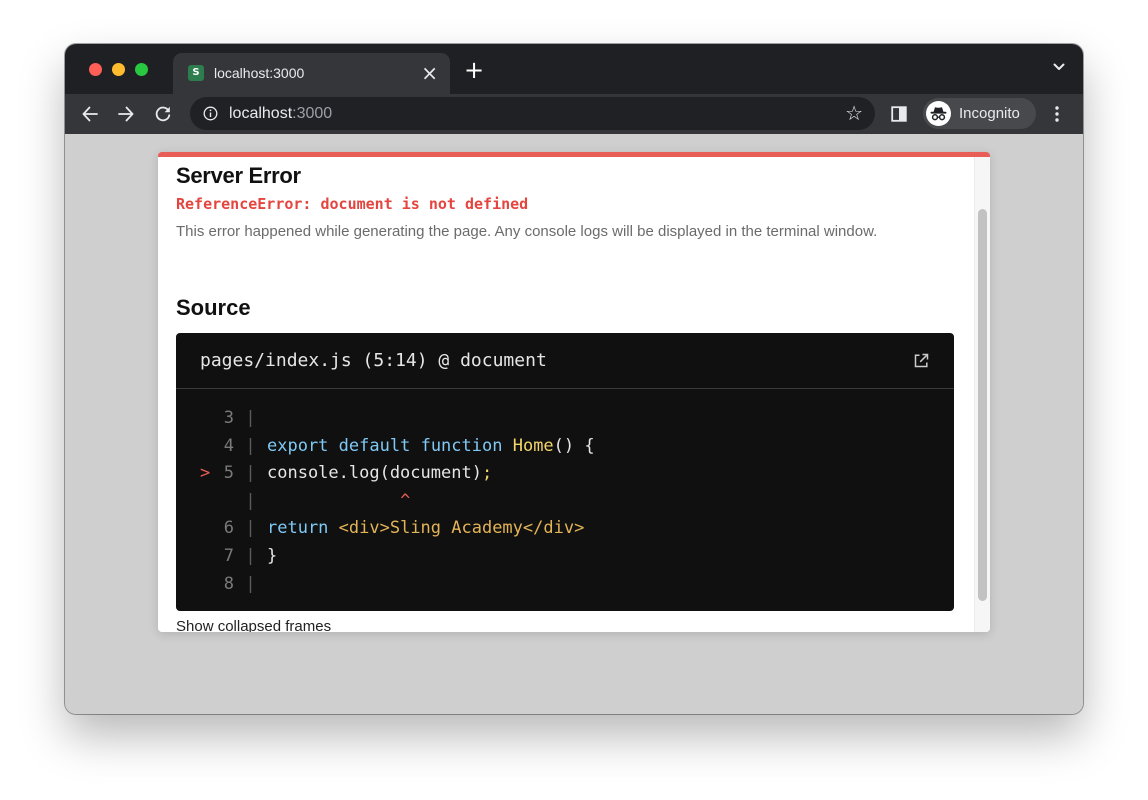  What do you see at coordinates (374, 445) in the screenshot?
I see `code-token: default` at bounding box center [374, 445].